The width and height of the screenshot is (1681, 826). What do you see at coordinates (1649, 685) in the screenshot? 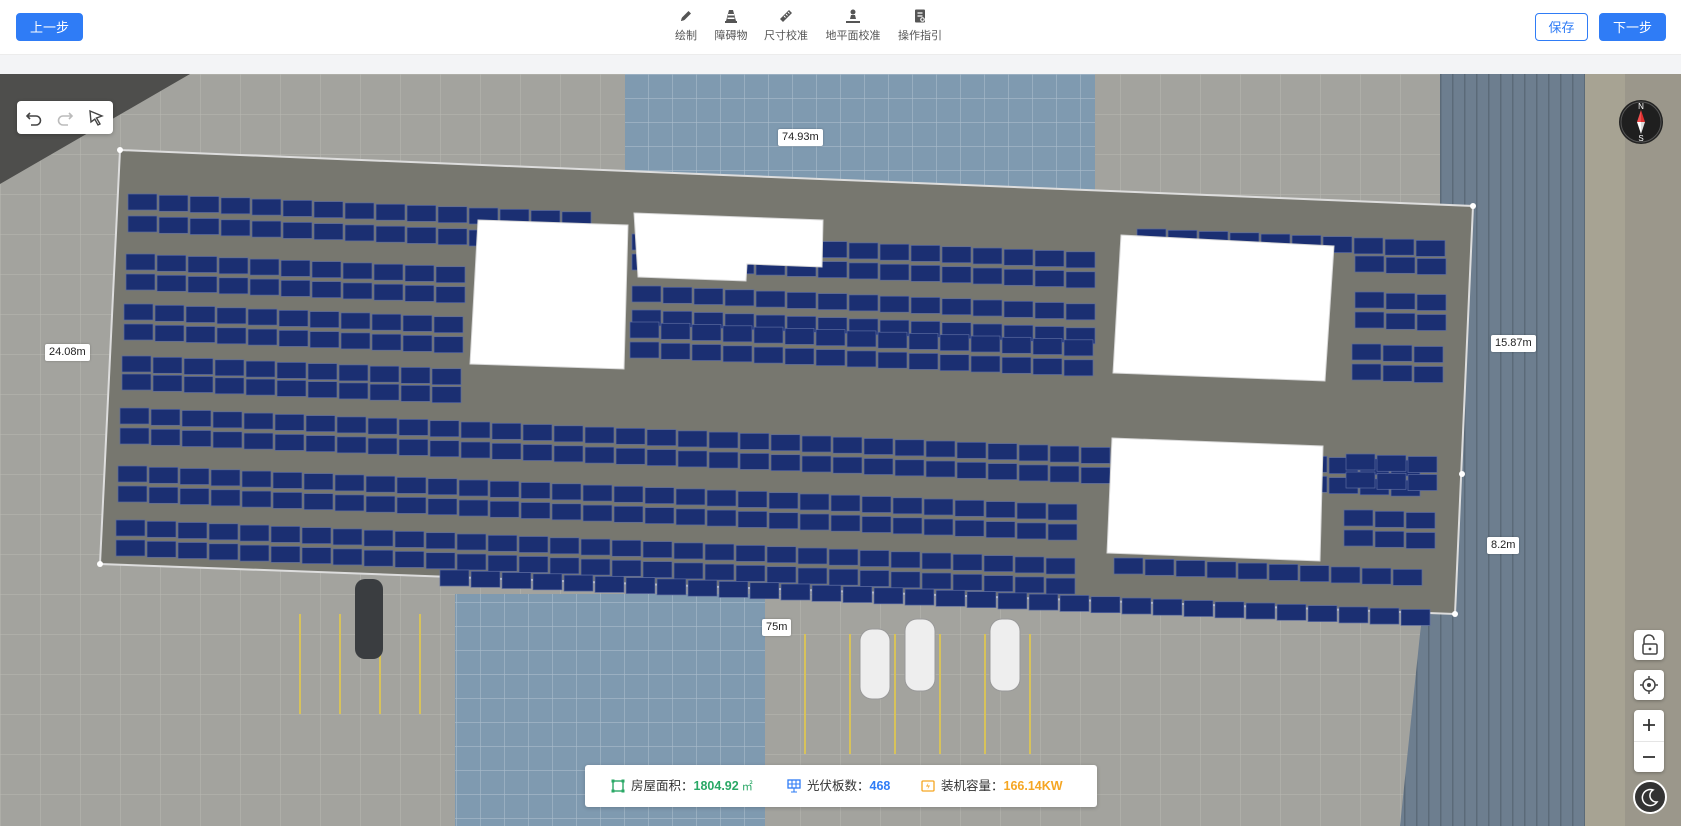
I see `locate-button` at bounding box center [1649, 685].